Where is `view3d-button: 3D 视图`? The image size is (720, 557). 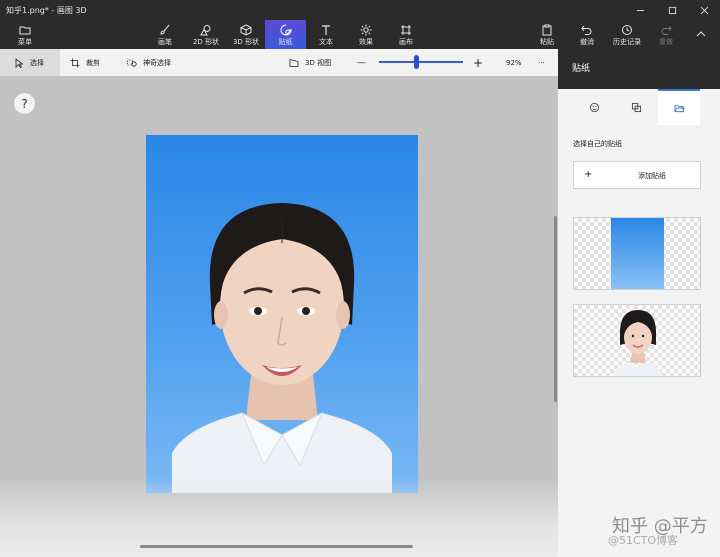 view3d-button: 3D 视图 is located at coordinates (314, 62).